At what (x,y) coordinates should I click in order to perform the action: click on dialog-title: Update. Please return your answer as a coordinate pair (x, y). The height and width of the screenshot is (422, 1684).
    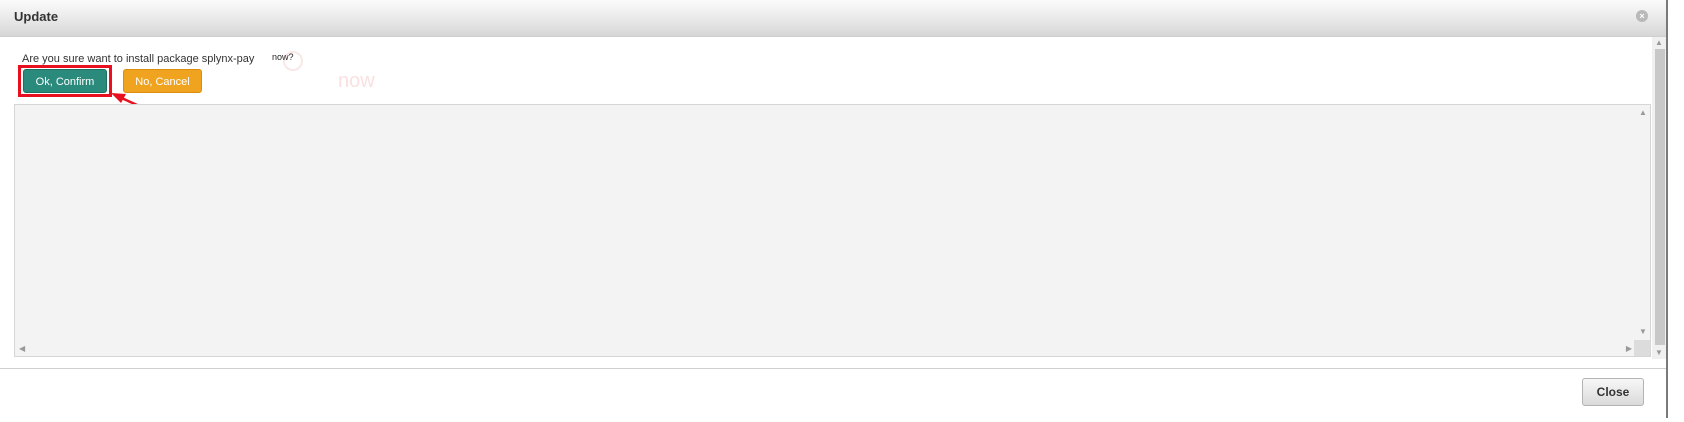
    Looking at the image, I should click on (36, 16).